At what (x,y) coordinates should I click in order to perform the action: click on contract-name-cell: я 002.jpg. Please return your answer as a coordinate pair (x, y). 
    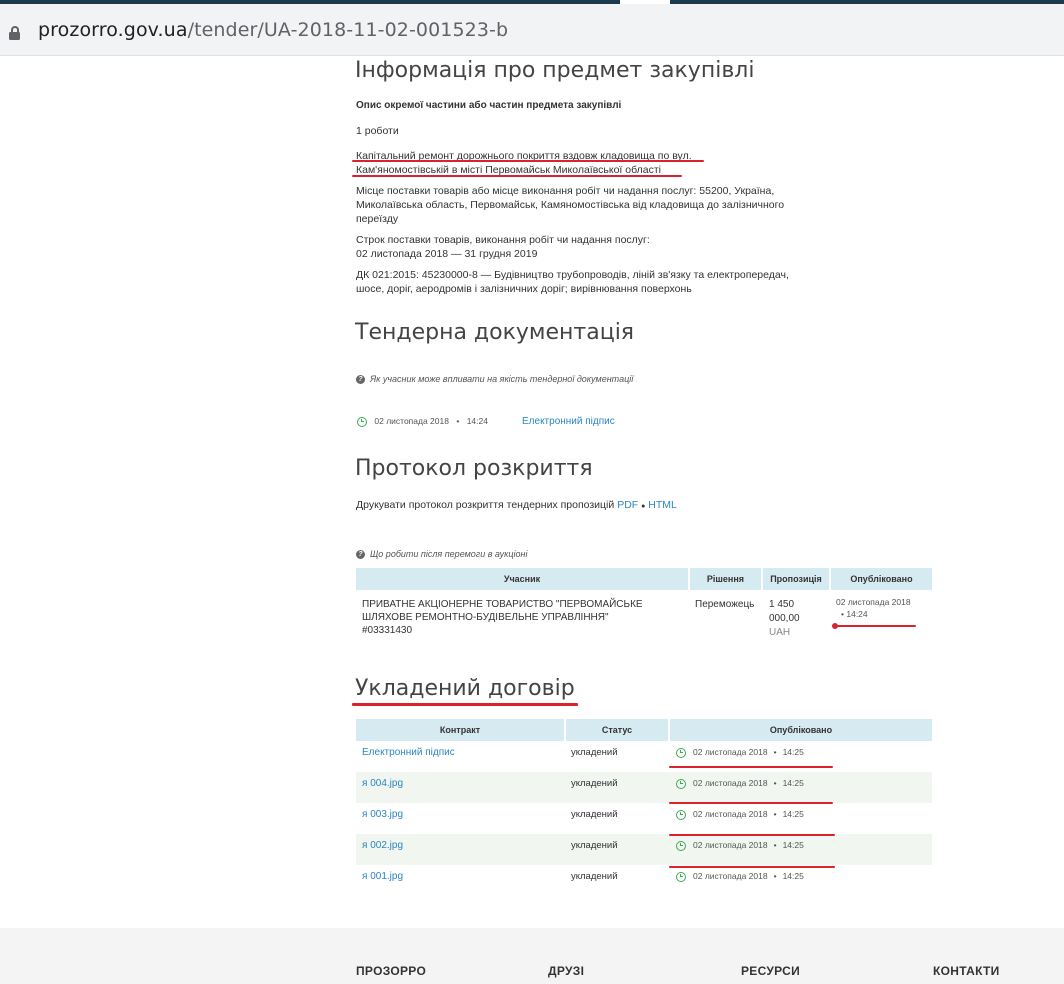
    Looking at the image, I should click on (460, 849).